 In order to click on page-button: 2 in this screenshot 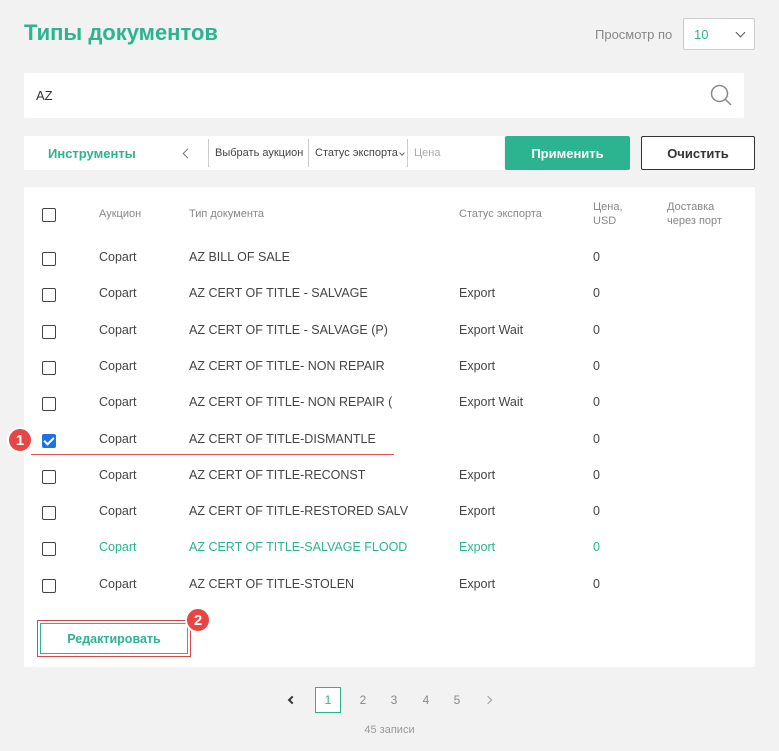, I will do `click(363, 700)`.